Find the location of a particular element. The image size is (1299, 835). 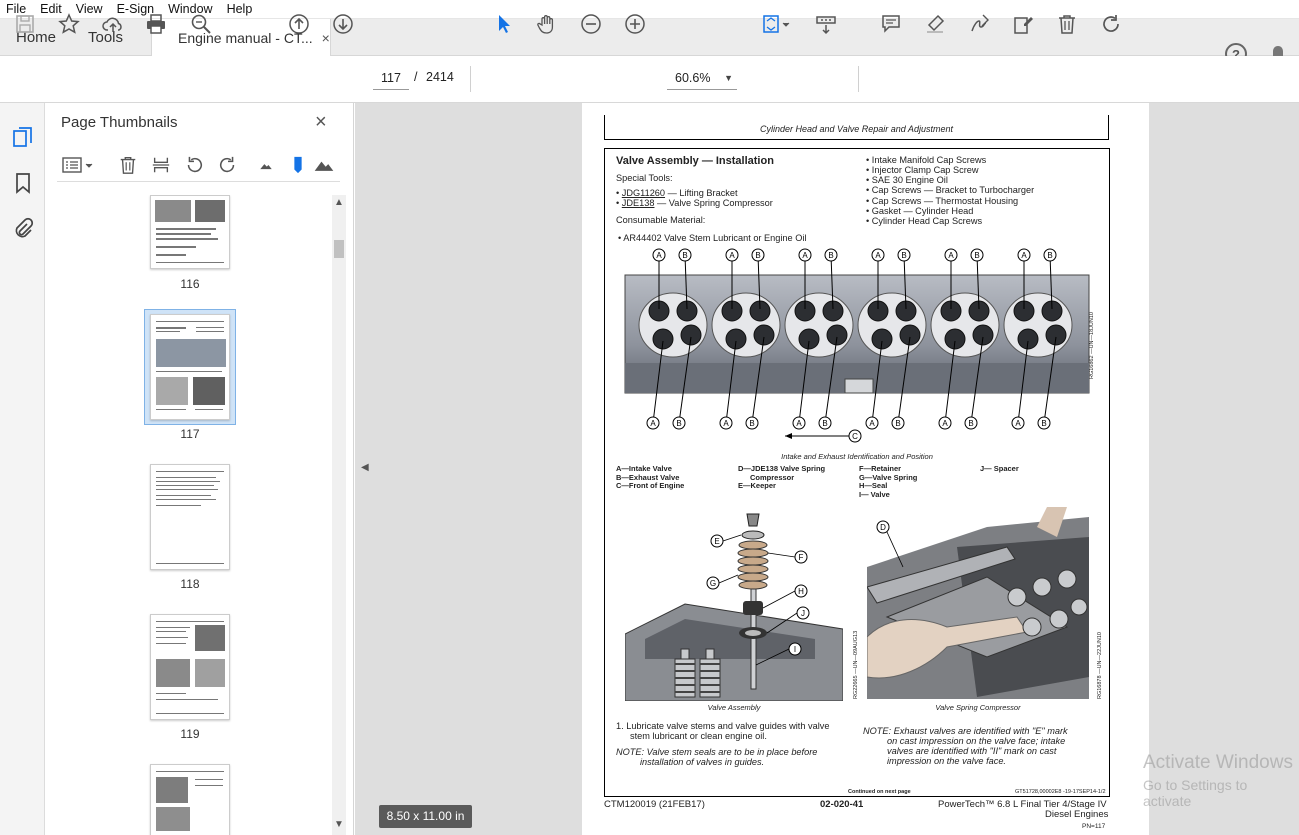

previous-page-icon is located at coordinates (299, 24).